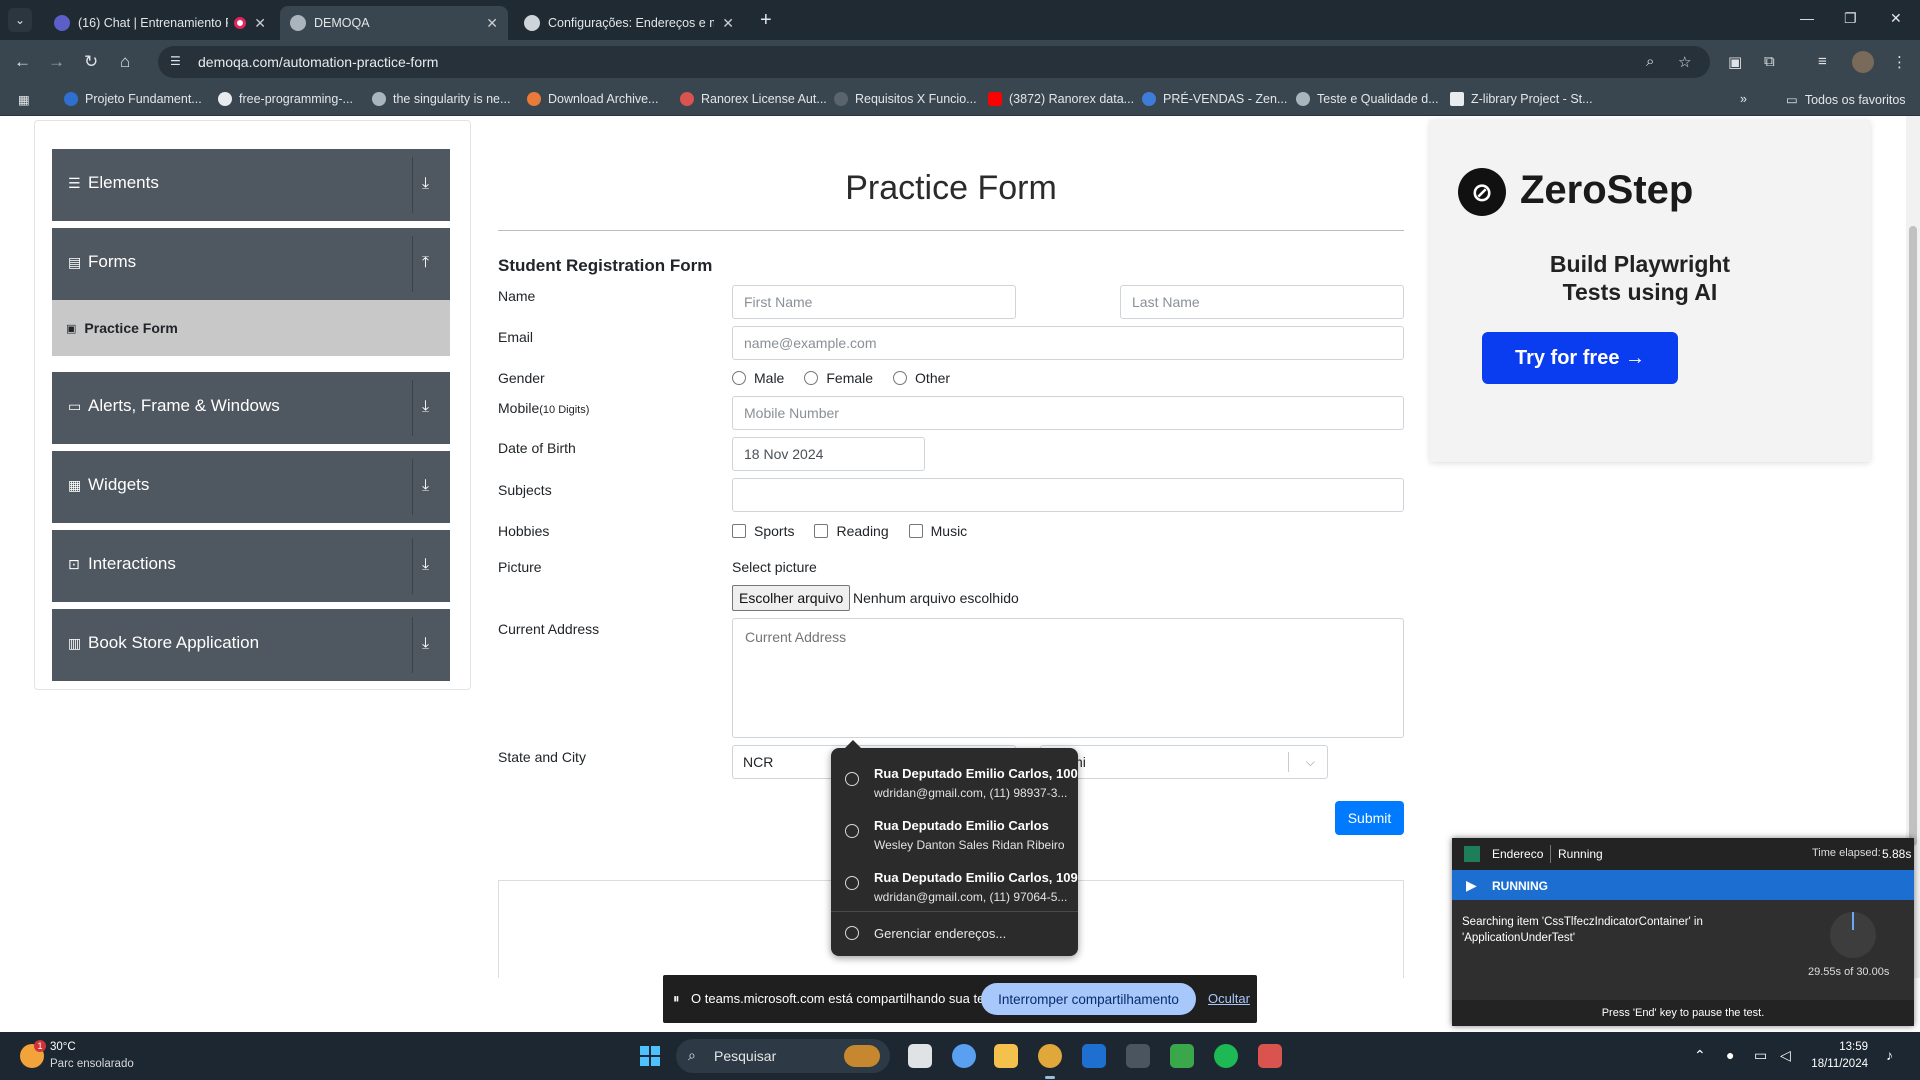 The height and width of the screenshot is (1080, 1920). What do you see at coordinates (251, 408) in the screenshot?
I see `group-alerts: ▭ Alerts, Frame & Windows ⤓` at bounding box center [251, 408].